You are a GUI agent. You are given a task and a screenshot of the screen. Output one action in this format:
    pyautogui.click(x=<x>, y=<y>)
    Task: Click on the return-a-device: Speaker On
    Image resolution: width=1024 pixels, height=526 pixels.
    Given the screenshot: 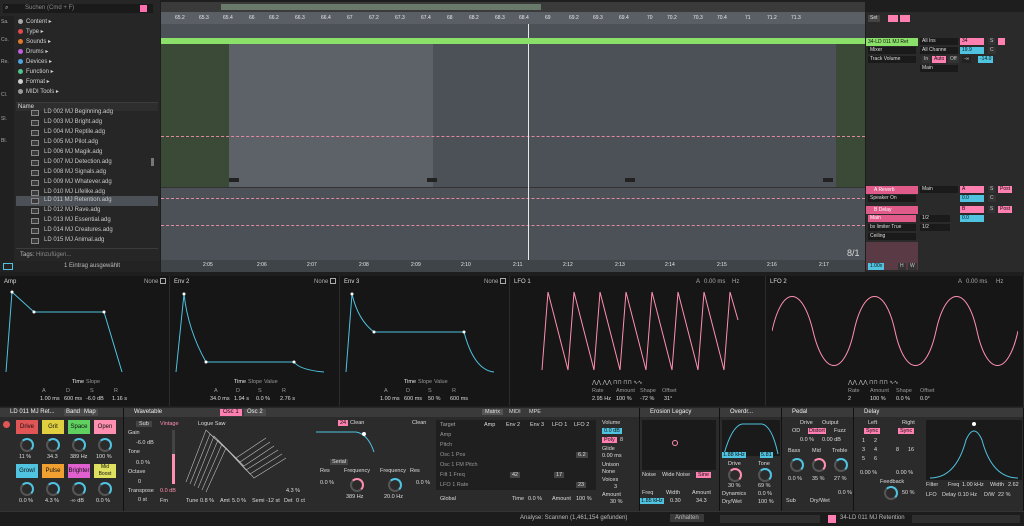 What is the action you would take?
    pyautogui.click(x=892, y=198)
    